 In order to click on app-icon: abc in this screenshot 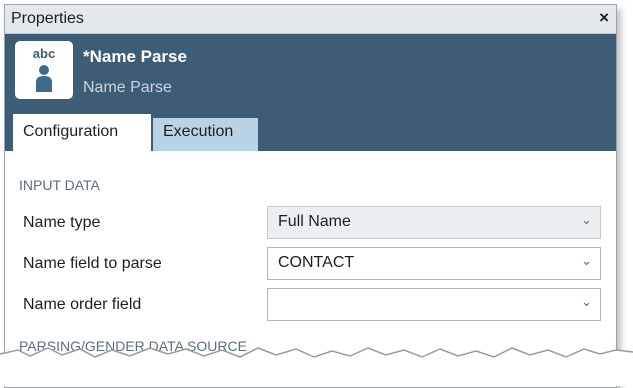, I will do `click(44, 70)`.